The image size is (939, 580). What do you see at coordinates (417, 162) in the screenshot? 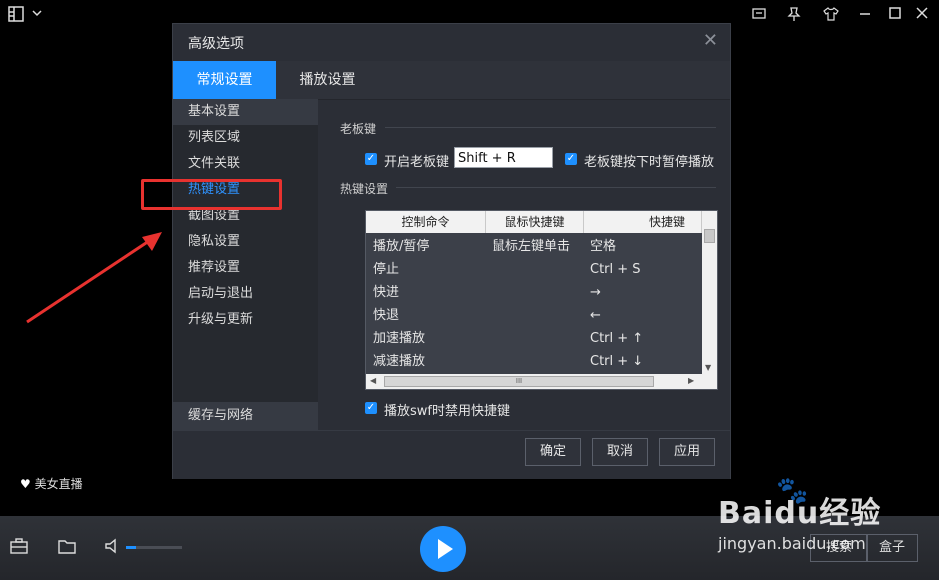
I see `enable-boss-key-label: 开启老板键` at bounding box center [417, 162].